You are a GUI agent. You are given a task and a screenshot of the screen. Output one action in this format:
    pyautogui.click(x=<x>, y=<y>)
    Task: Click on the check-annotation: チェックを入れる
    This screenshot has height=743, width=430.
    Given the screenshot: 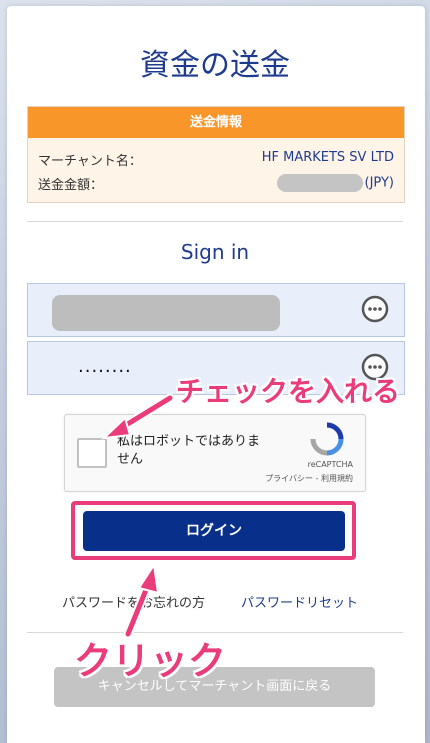 What is the action you would take?
    pyautogui.click(x=288, y=391)
    